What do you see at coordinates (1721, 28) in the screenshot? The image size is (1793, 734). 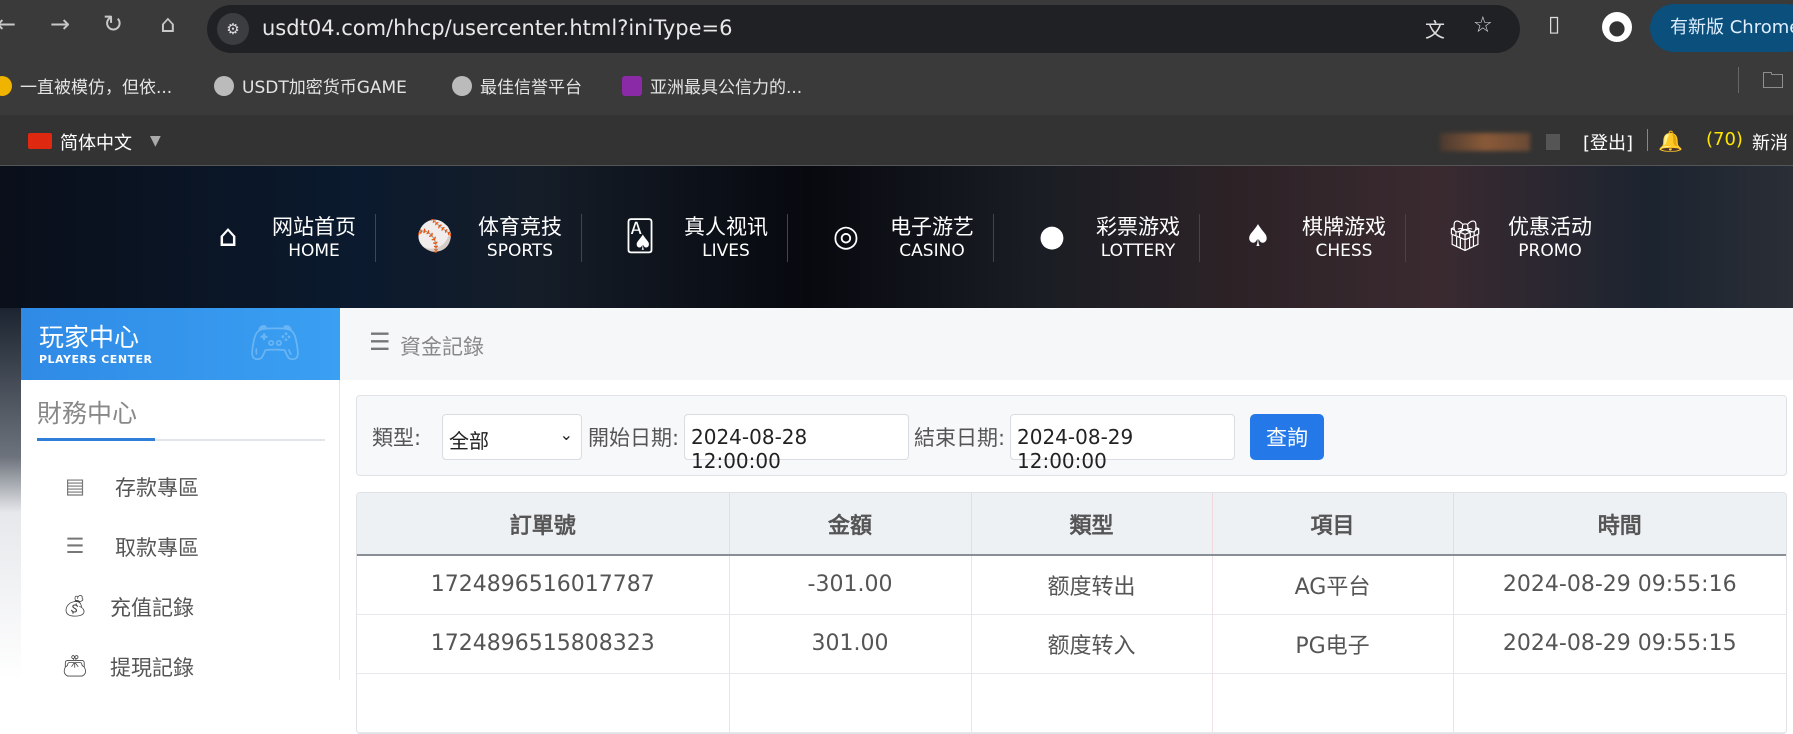 I see `update-chrome-button: 有新版 Chrome` at bounding box center [1721, 28].